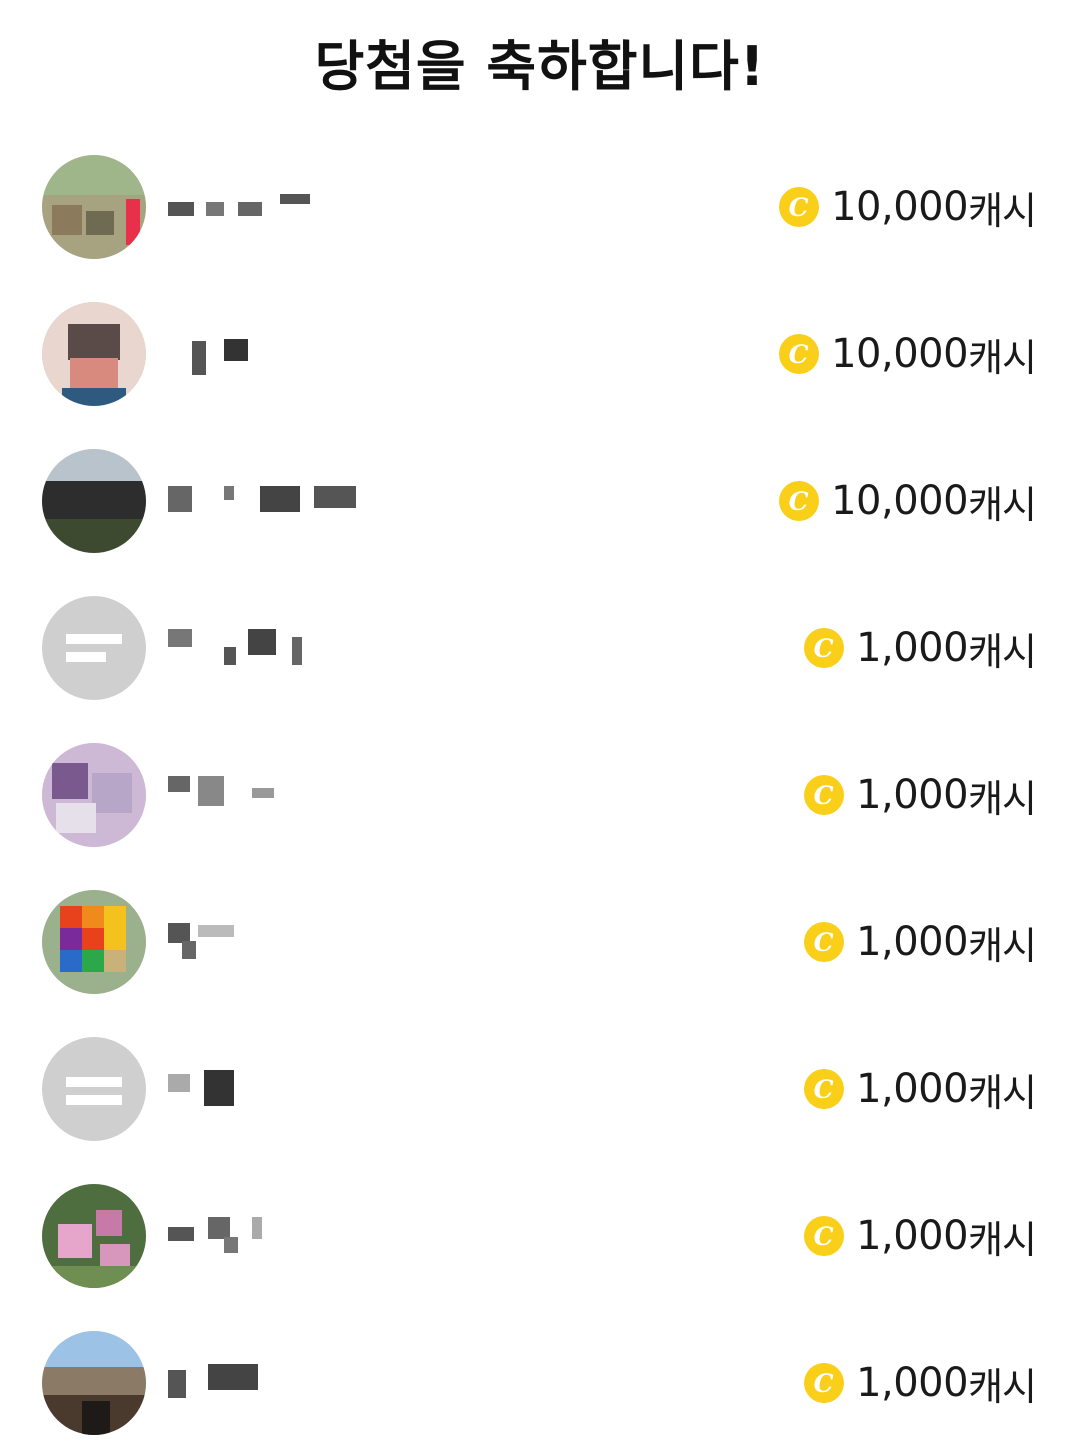 The height and width of the screenshot is (1456, 1080). Describe the element at coordinates (540, 66) in the screenshot. I see `page-title: 당첨을 축하합니다!` at that location.